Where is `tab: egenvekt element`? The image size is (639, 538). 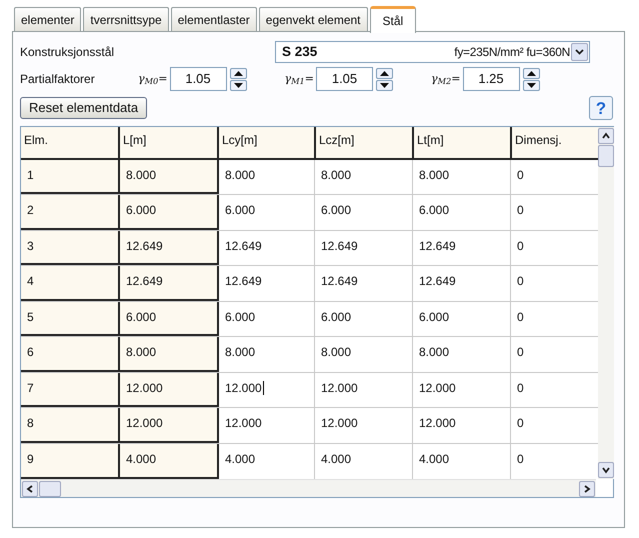
tab: egenvekt element is located at coordinates (313, 19).